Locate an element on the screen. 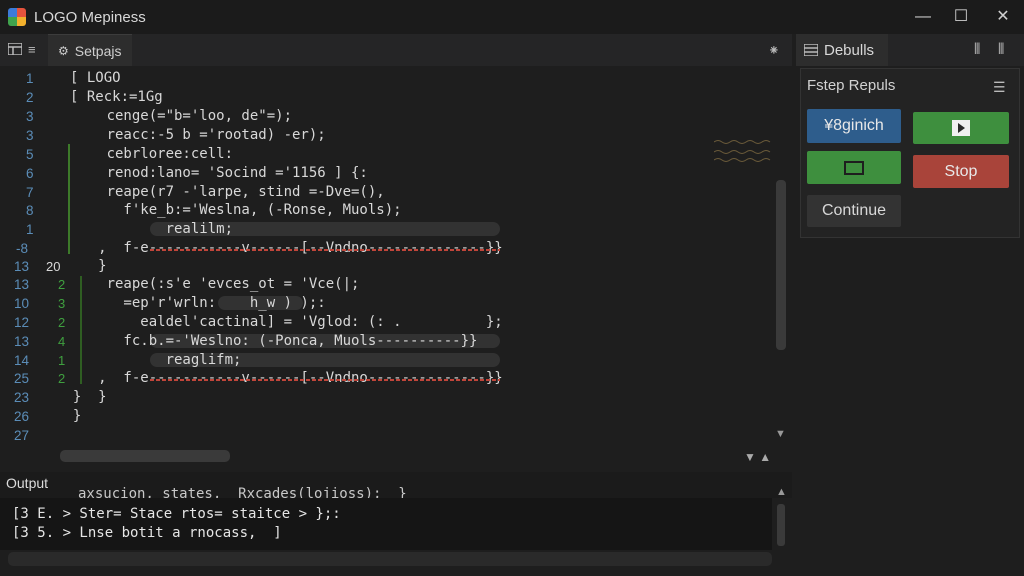 The width and height of the screenshot is (1024, 576). debug-tab-bar: Debulls ⫴ ⫴ is located at coordinates (910, 50).